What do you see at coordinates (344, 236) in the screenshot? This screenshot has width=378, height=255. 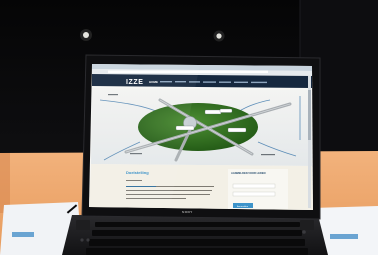 I see `paper-right-mark` at bounding box center [344, 236].